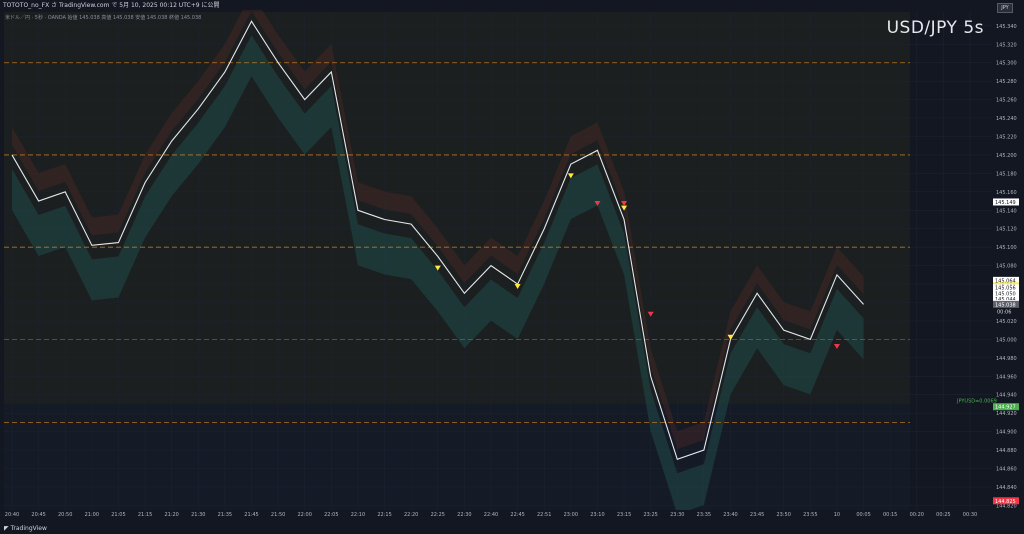  What do you see at coordinates (1006, 248) in the screenshot?
I see `price-tick-label: 145.100` at bounding box center [1006, 248].